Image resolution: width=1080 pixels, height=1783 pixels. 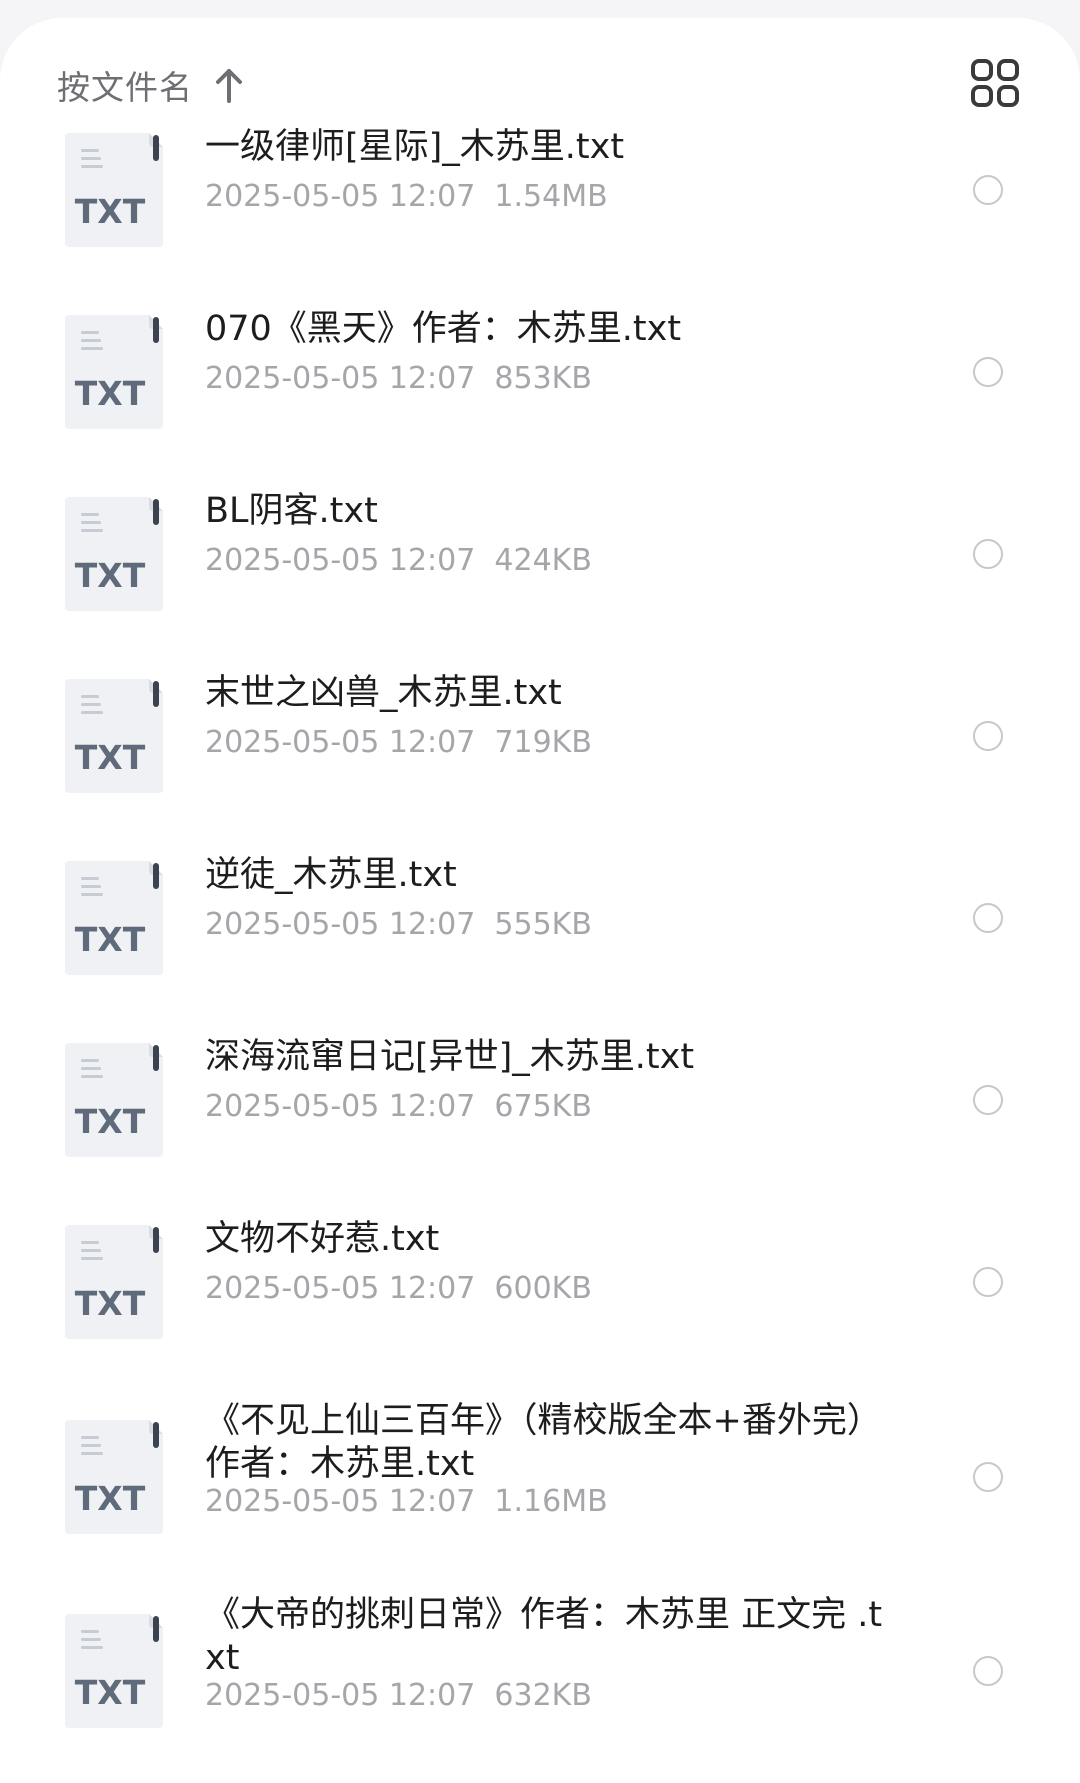 What do you see at coordinates (544, 1636) in the screenshot?
I see `file-name: 《大帝的挑刺日常》作者：木苏里 正文完 .txt` at bounding box center [544, 1636].